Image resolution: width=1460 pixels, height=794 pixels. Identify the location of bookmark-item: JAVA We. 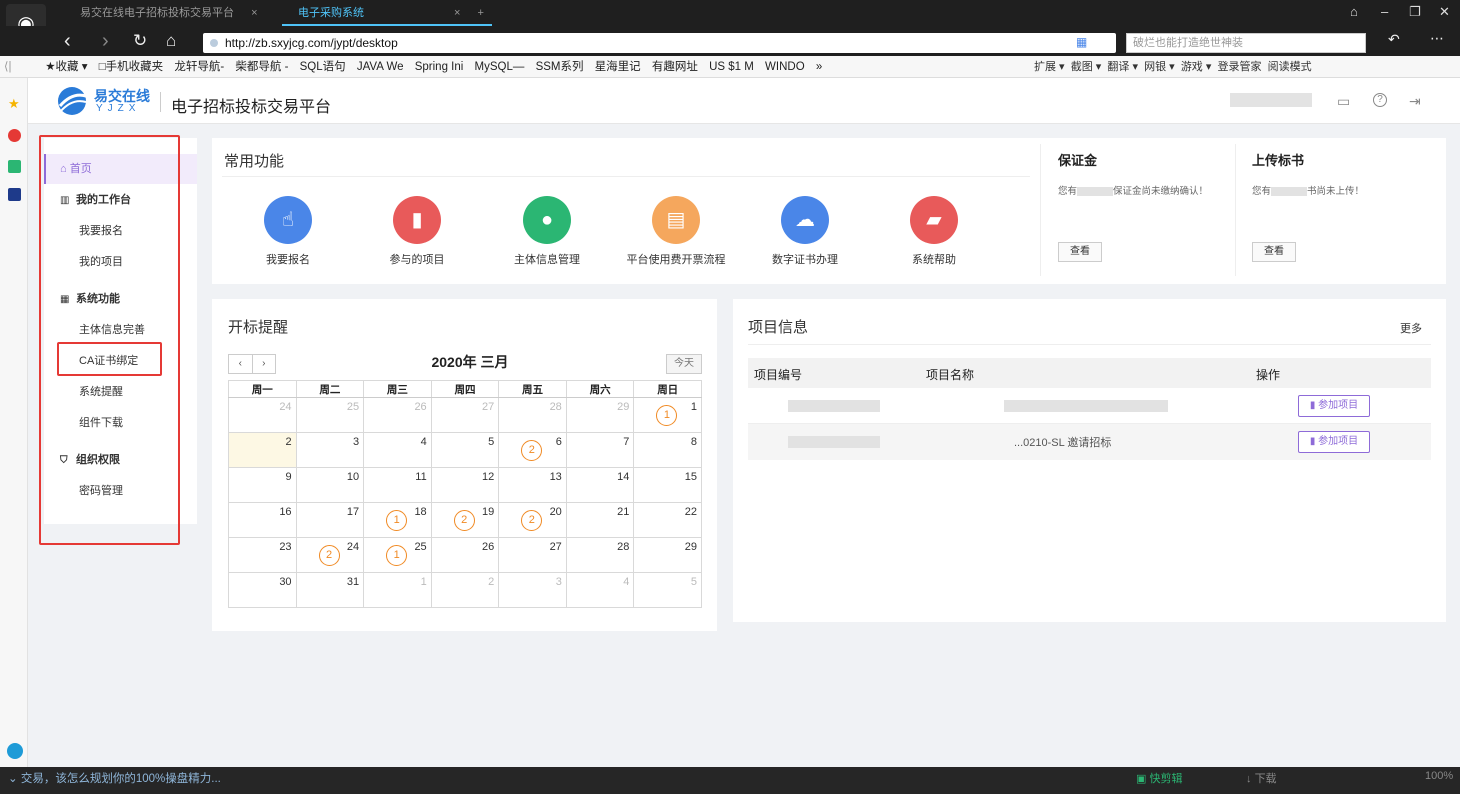
(380, 66).